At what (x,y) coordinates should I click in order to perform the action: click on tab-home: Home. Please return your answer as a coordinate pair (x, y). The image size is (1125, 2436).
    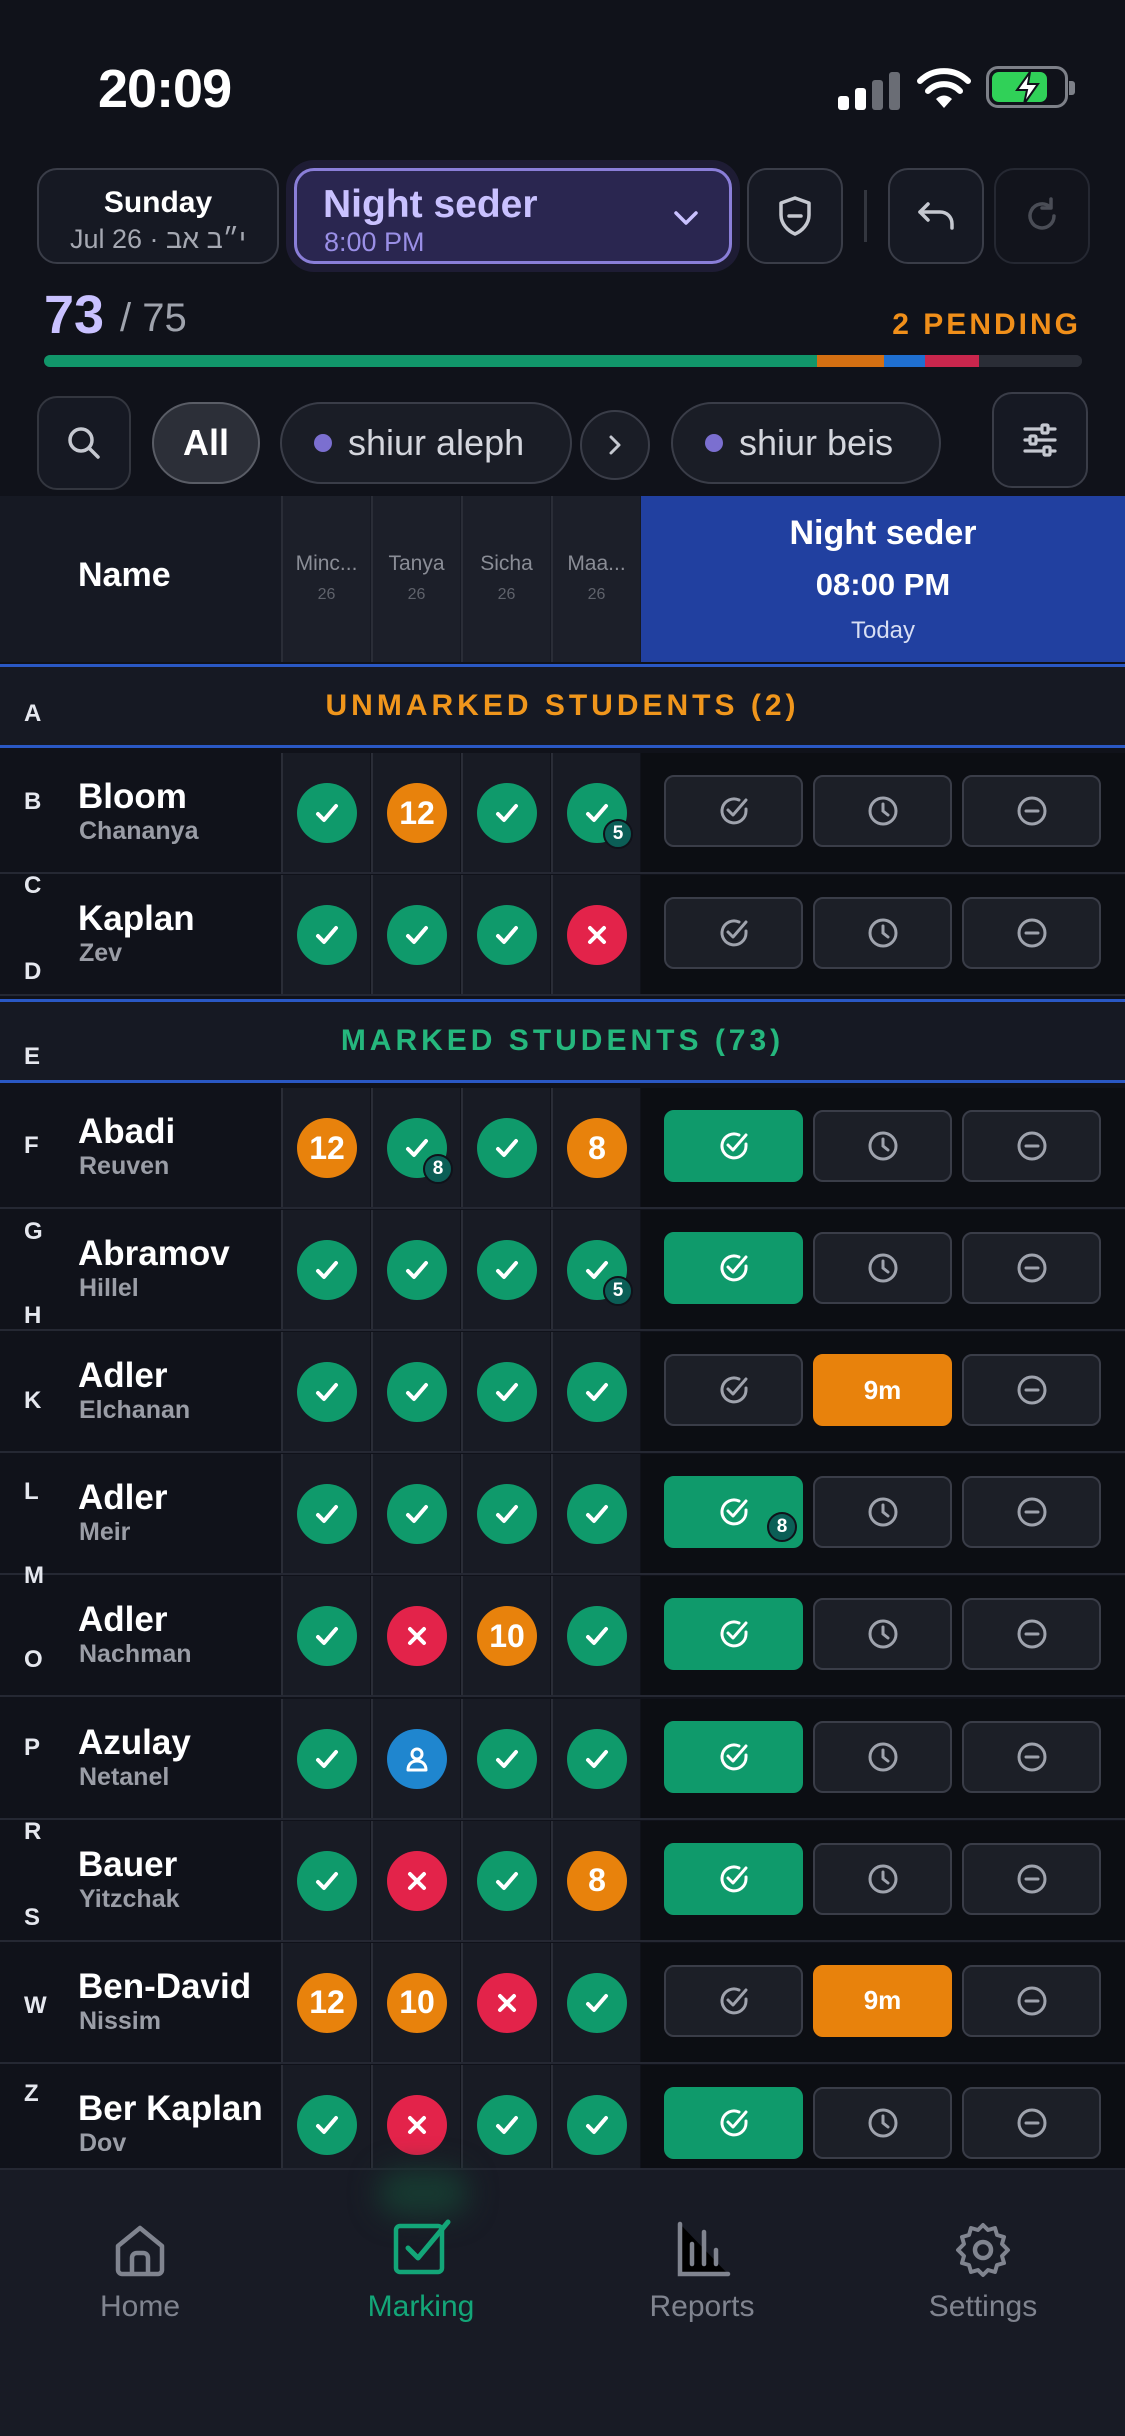
    Looking at the image, I should click on (140, 2264).